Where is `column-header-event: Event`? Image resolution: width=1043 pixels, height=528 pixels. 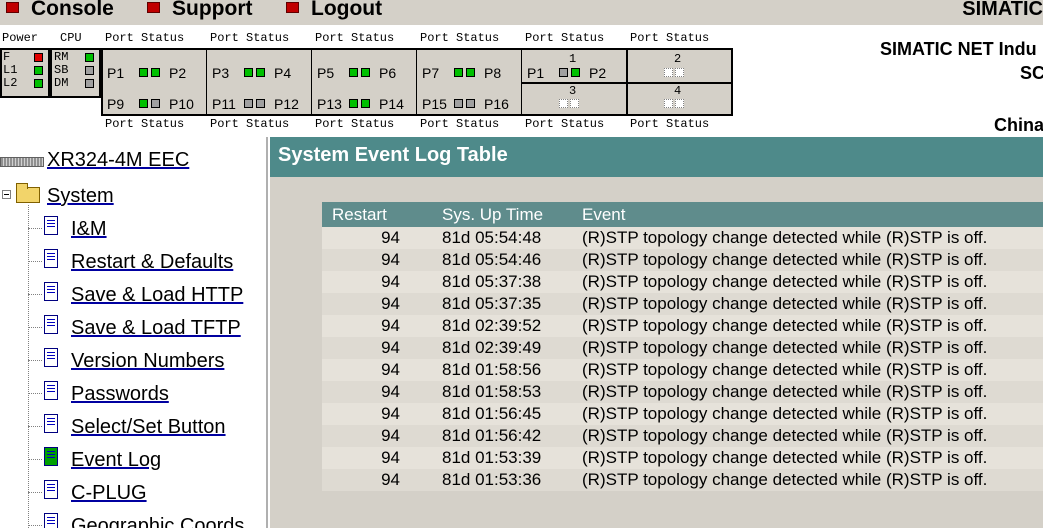
column-header-event: Event is located at coordinates (812, 214).